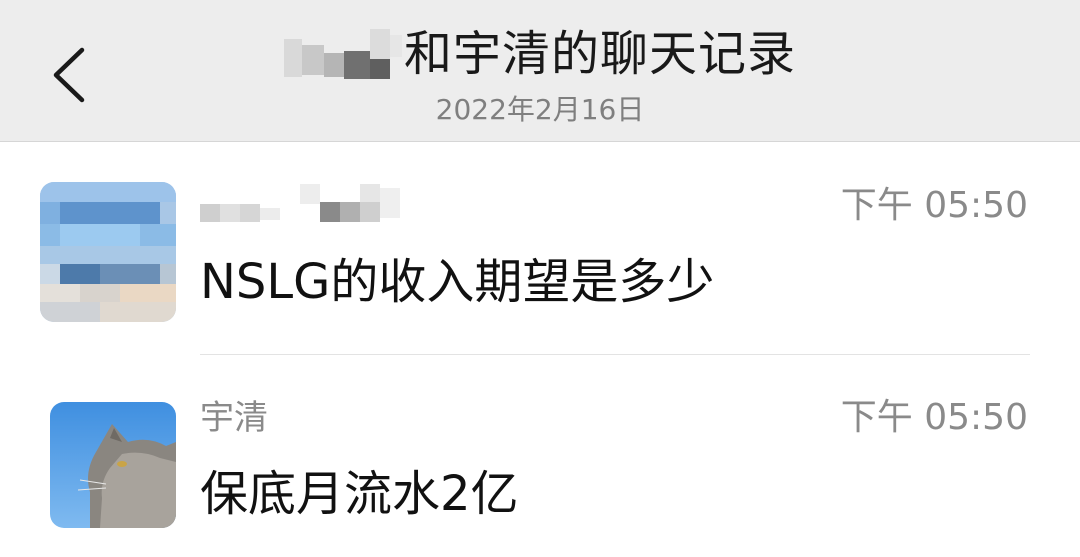 The image size is (1080, 557). Describe the element at coordinates (599, 54) in the screenshot. I see `page-title: 和宇清的聊天记录` at that location.